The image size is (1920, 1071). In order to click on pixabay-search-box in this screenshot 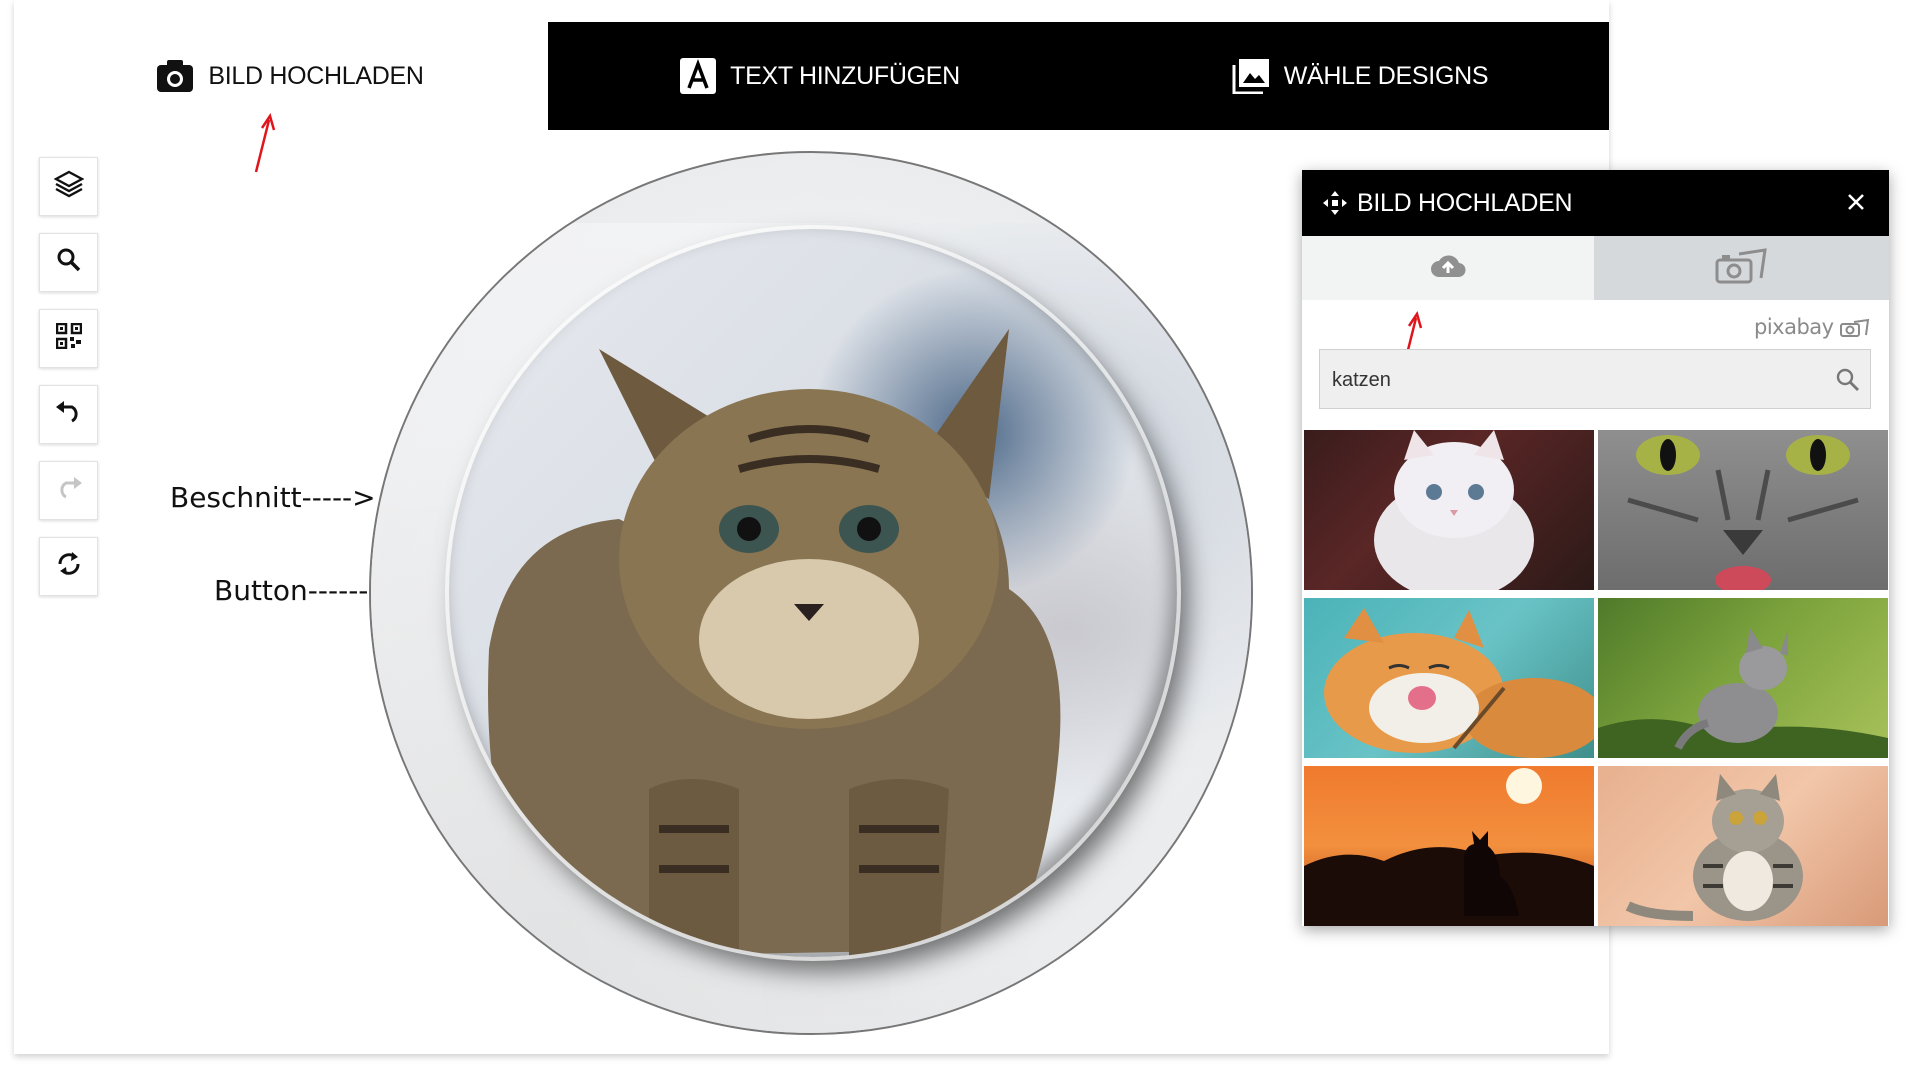, I will do `click(1595, 379)`.